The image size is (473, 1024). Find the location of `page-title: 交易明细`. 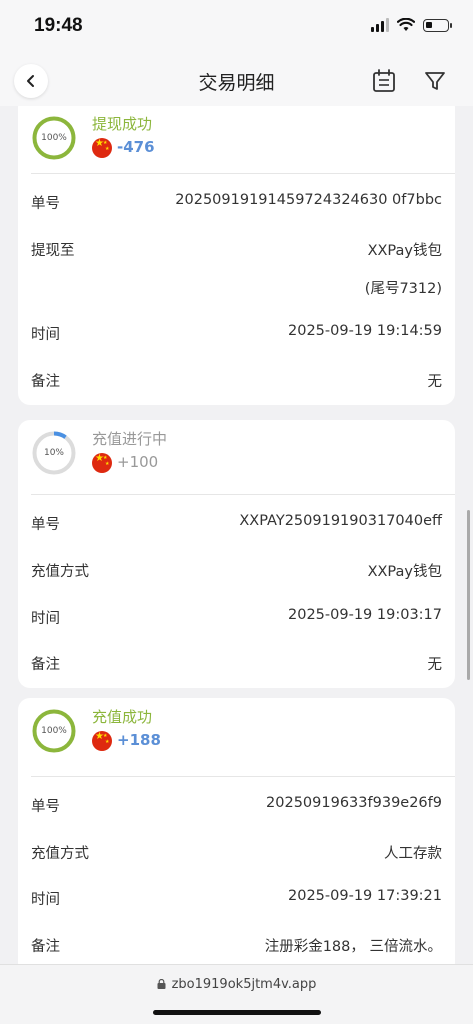

page-title: 交易明细 is located at coordinates (236, 83).